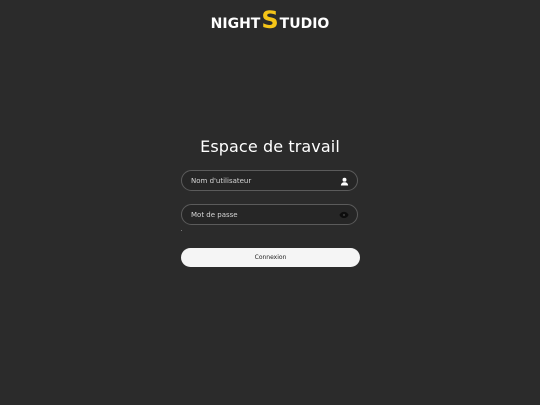 This screenshot has width=540, height=405. I want to click on brand-logo: NIGHTSTUDIO, so click(270, 20).